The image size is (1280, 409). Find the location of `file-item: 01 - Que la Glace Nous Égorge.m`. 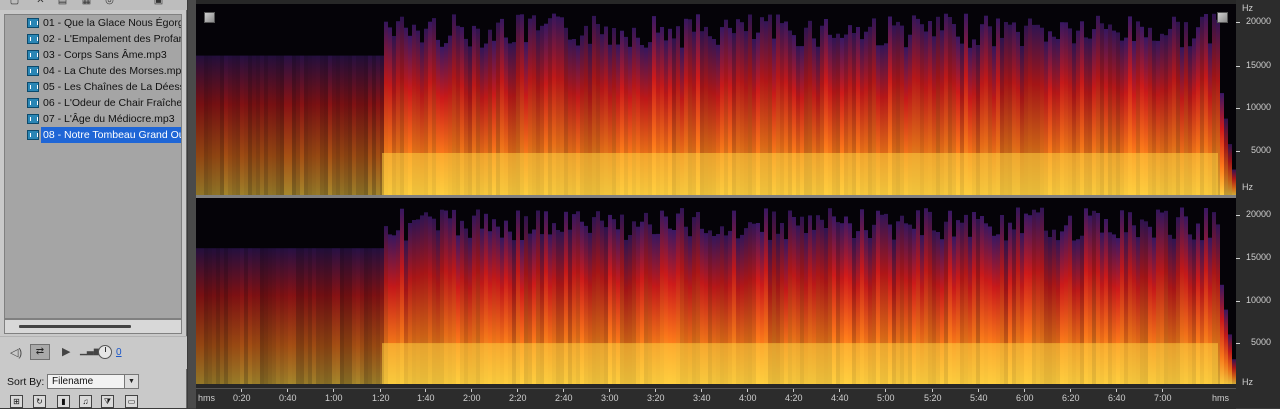

file-item: 01 - Que la Glace Nous Égorge.m is located at coordinates (93, 23).